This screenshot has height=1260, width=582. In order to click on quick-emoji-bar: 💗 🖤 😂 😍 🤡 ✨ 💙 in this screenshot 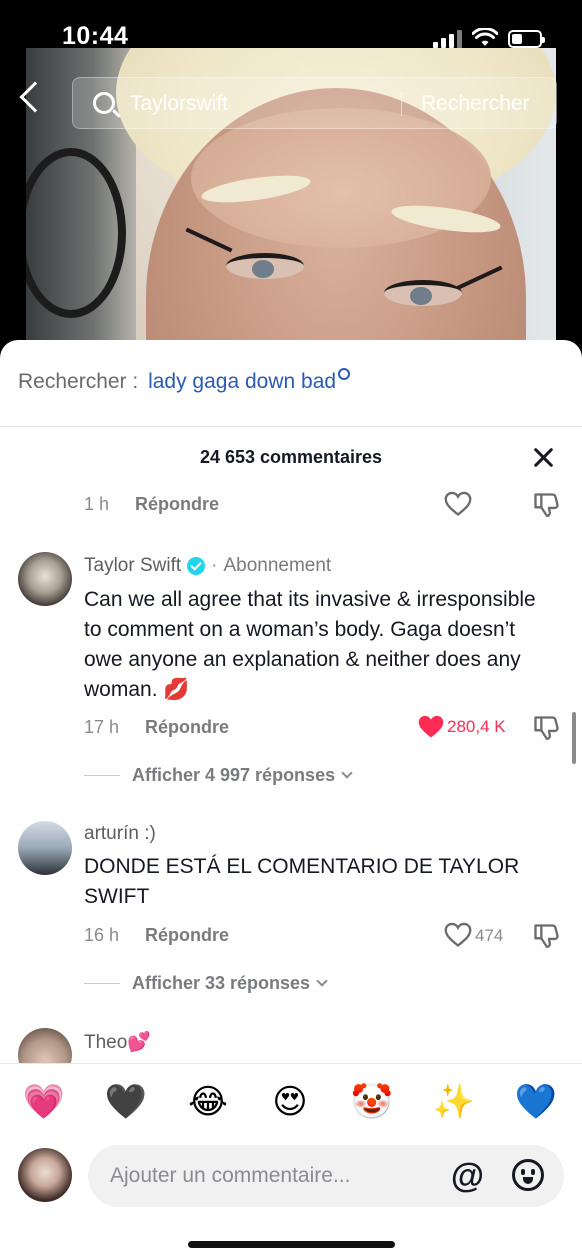, I will do `click(291, 1102)`.